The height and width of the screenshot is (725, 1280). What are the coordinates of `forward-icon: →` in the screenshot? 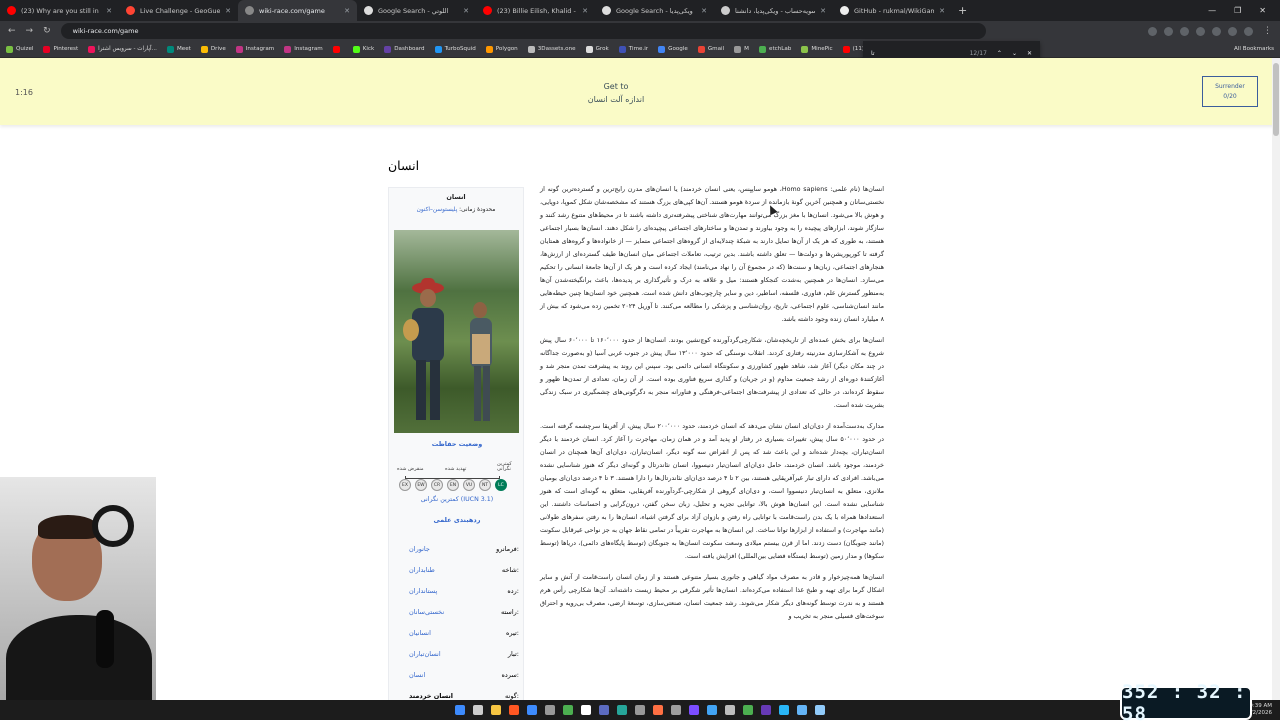 It's located at (30, 31).